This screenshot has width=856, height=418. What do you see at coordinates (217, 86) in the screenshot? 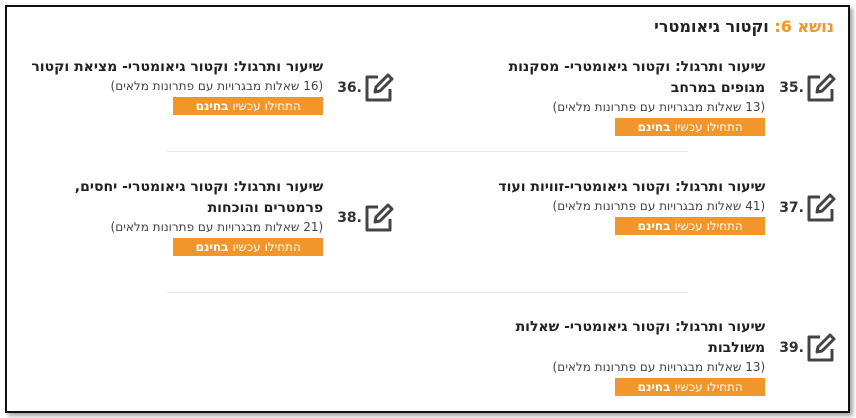
I see `lesson-subtitle: (16 שאלות מבגרויות עם פתרונות מלאים)` at bounding box center [217, 86].